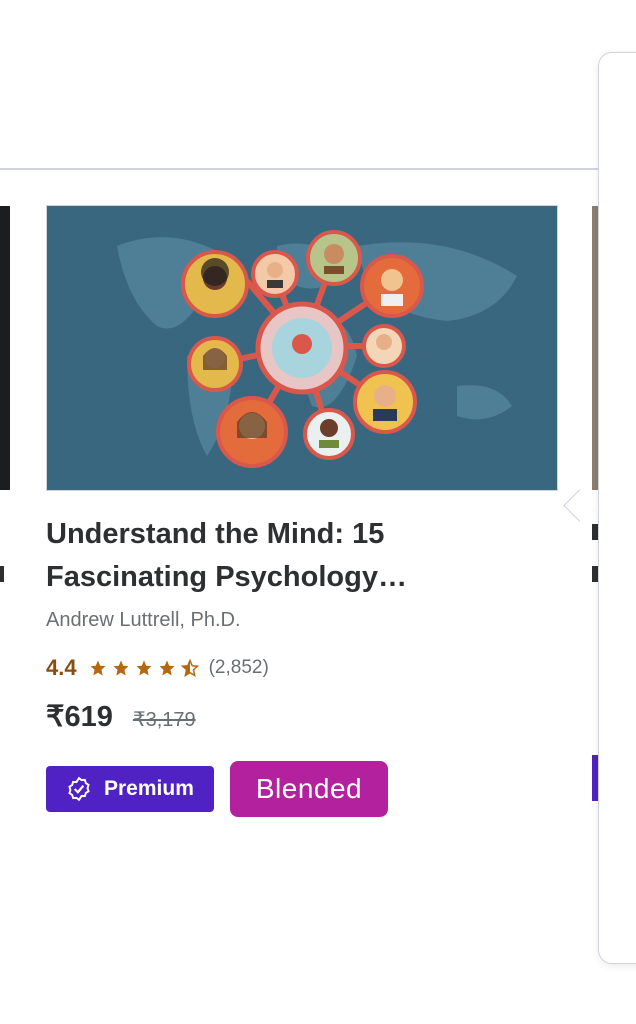 This screenshot has width=636, height=1024. What do you see at coordinates (61, 667) in the screenshot?
I see `rating-value: 4.4` at bounding box center [61, 667].